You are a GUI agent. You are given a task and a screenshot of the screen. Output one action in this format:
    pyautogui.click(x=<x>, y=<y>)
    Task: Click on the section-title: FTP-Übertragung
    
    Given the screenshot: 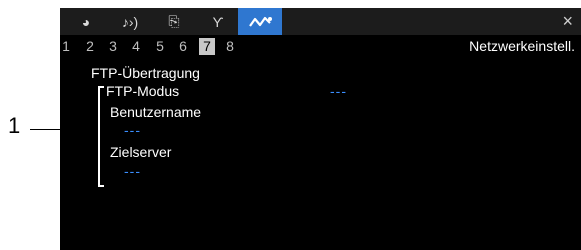 What is the action you would take?
    pyautogui.click(x=145, y=73)
    